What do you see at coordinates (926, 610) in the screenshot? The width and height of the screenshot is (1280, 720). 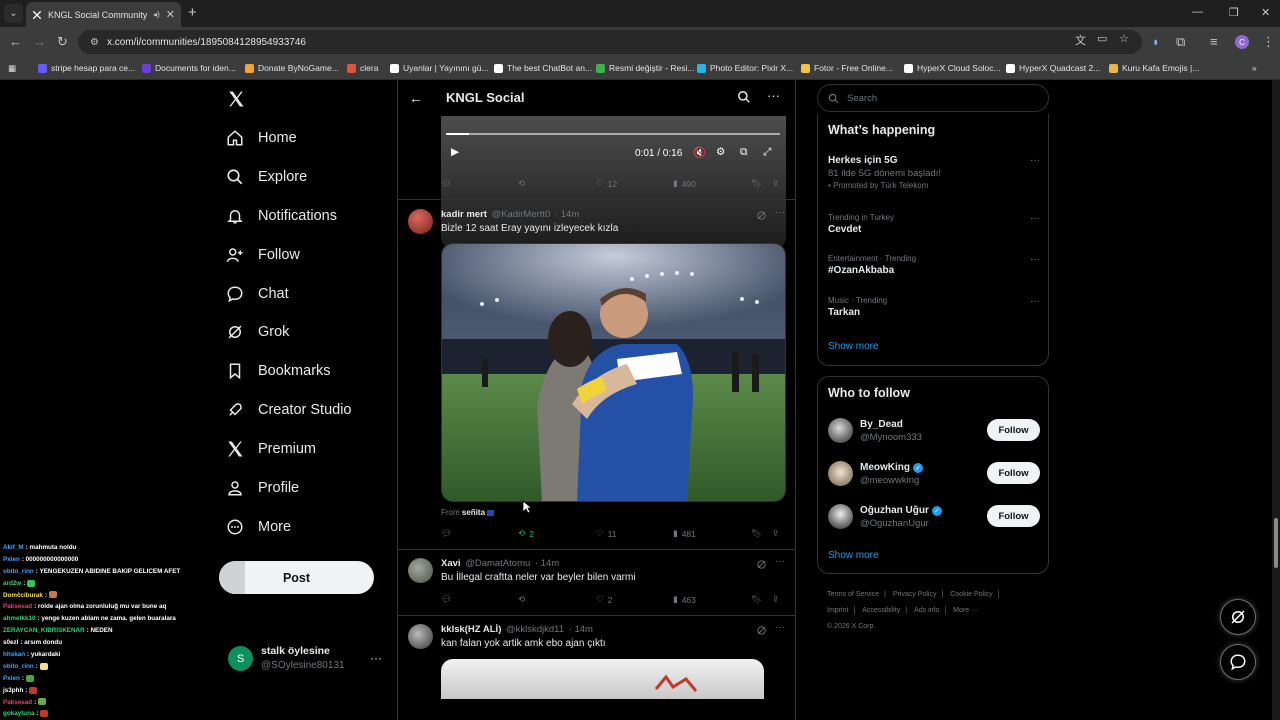 I see `footer-link: Ads info` at bounding box center [926, 610].